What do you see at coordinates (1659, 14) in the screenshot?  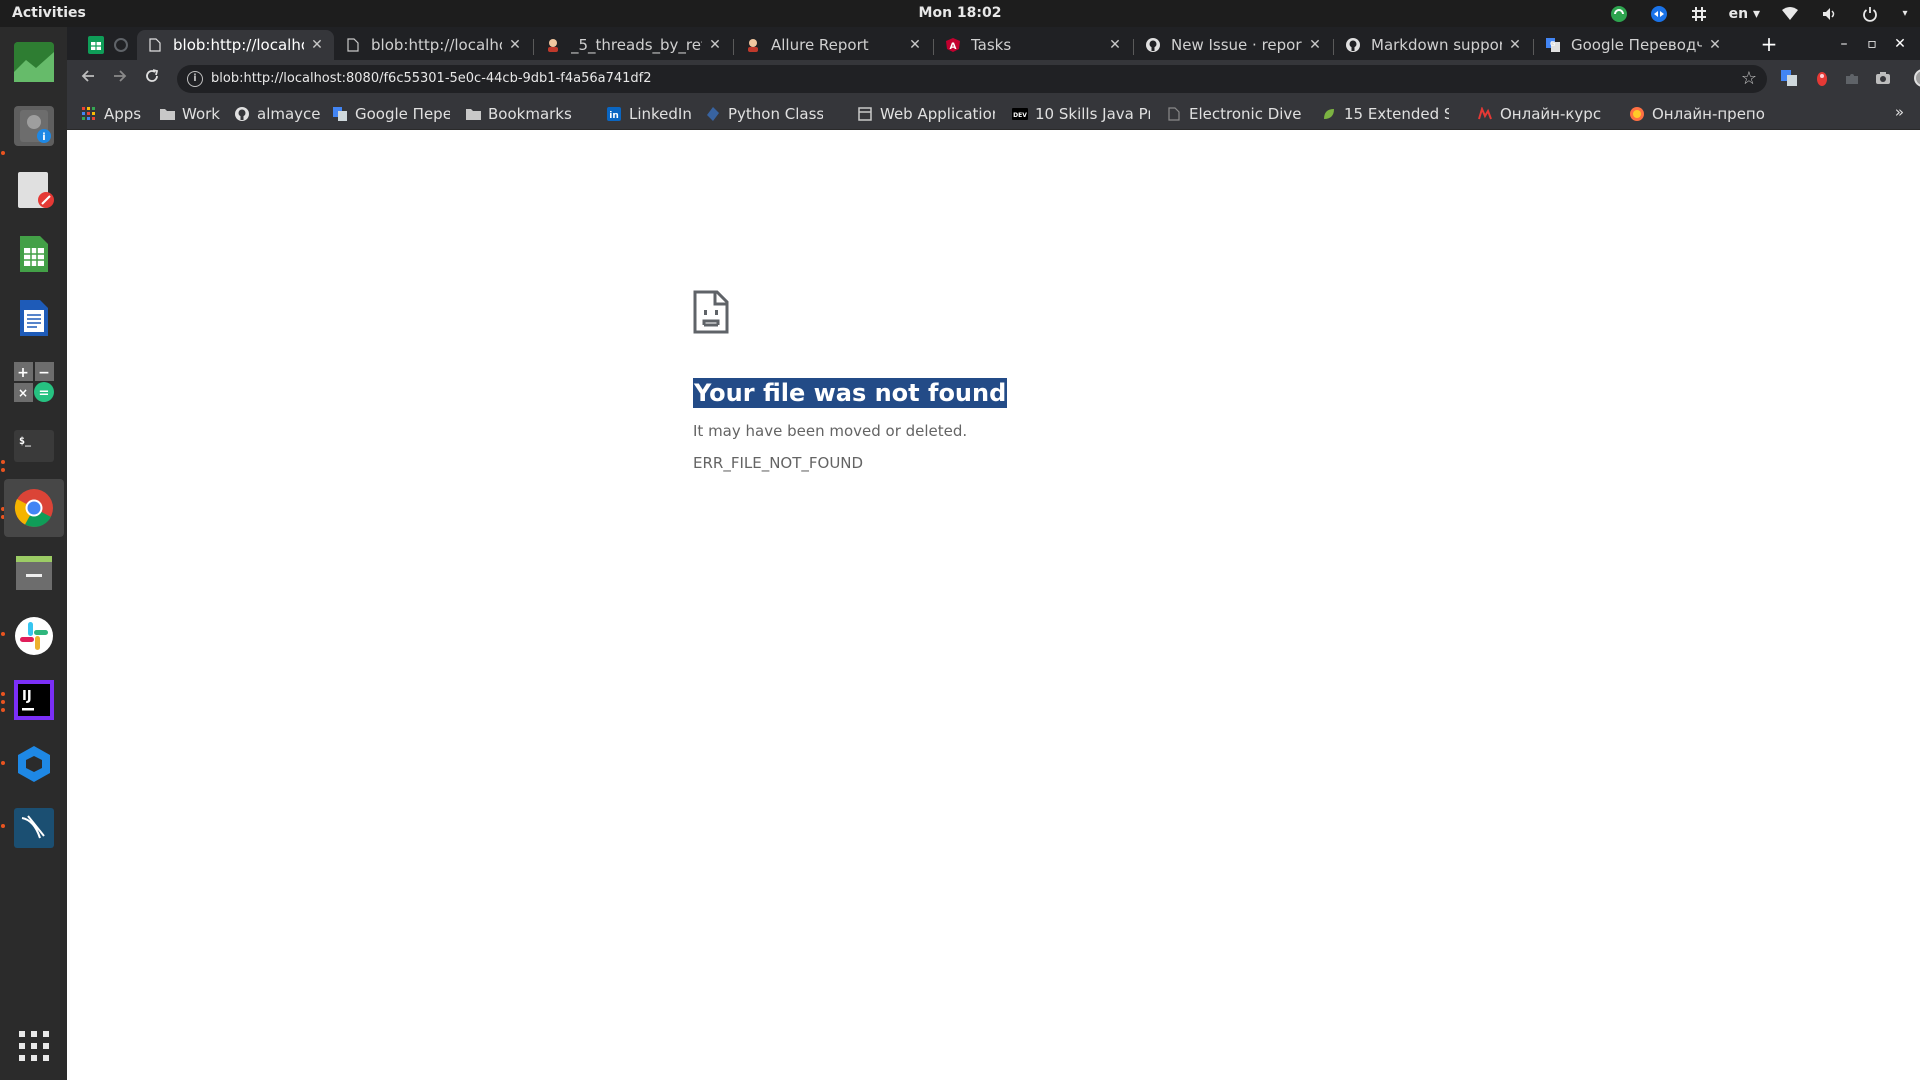 I see `teamviewer-icon` at bounding box center [1659, 14].